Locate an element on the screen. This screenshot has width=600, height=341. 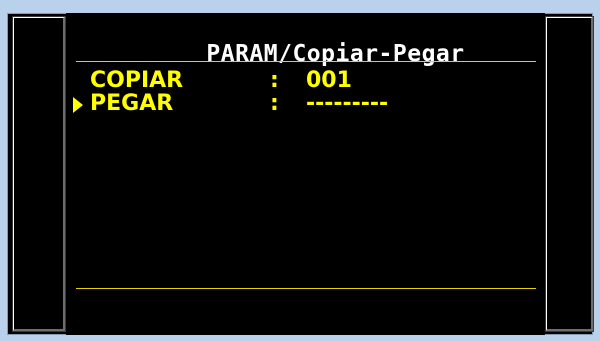
window-frame-left is located at coordinates (3, 170).